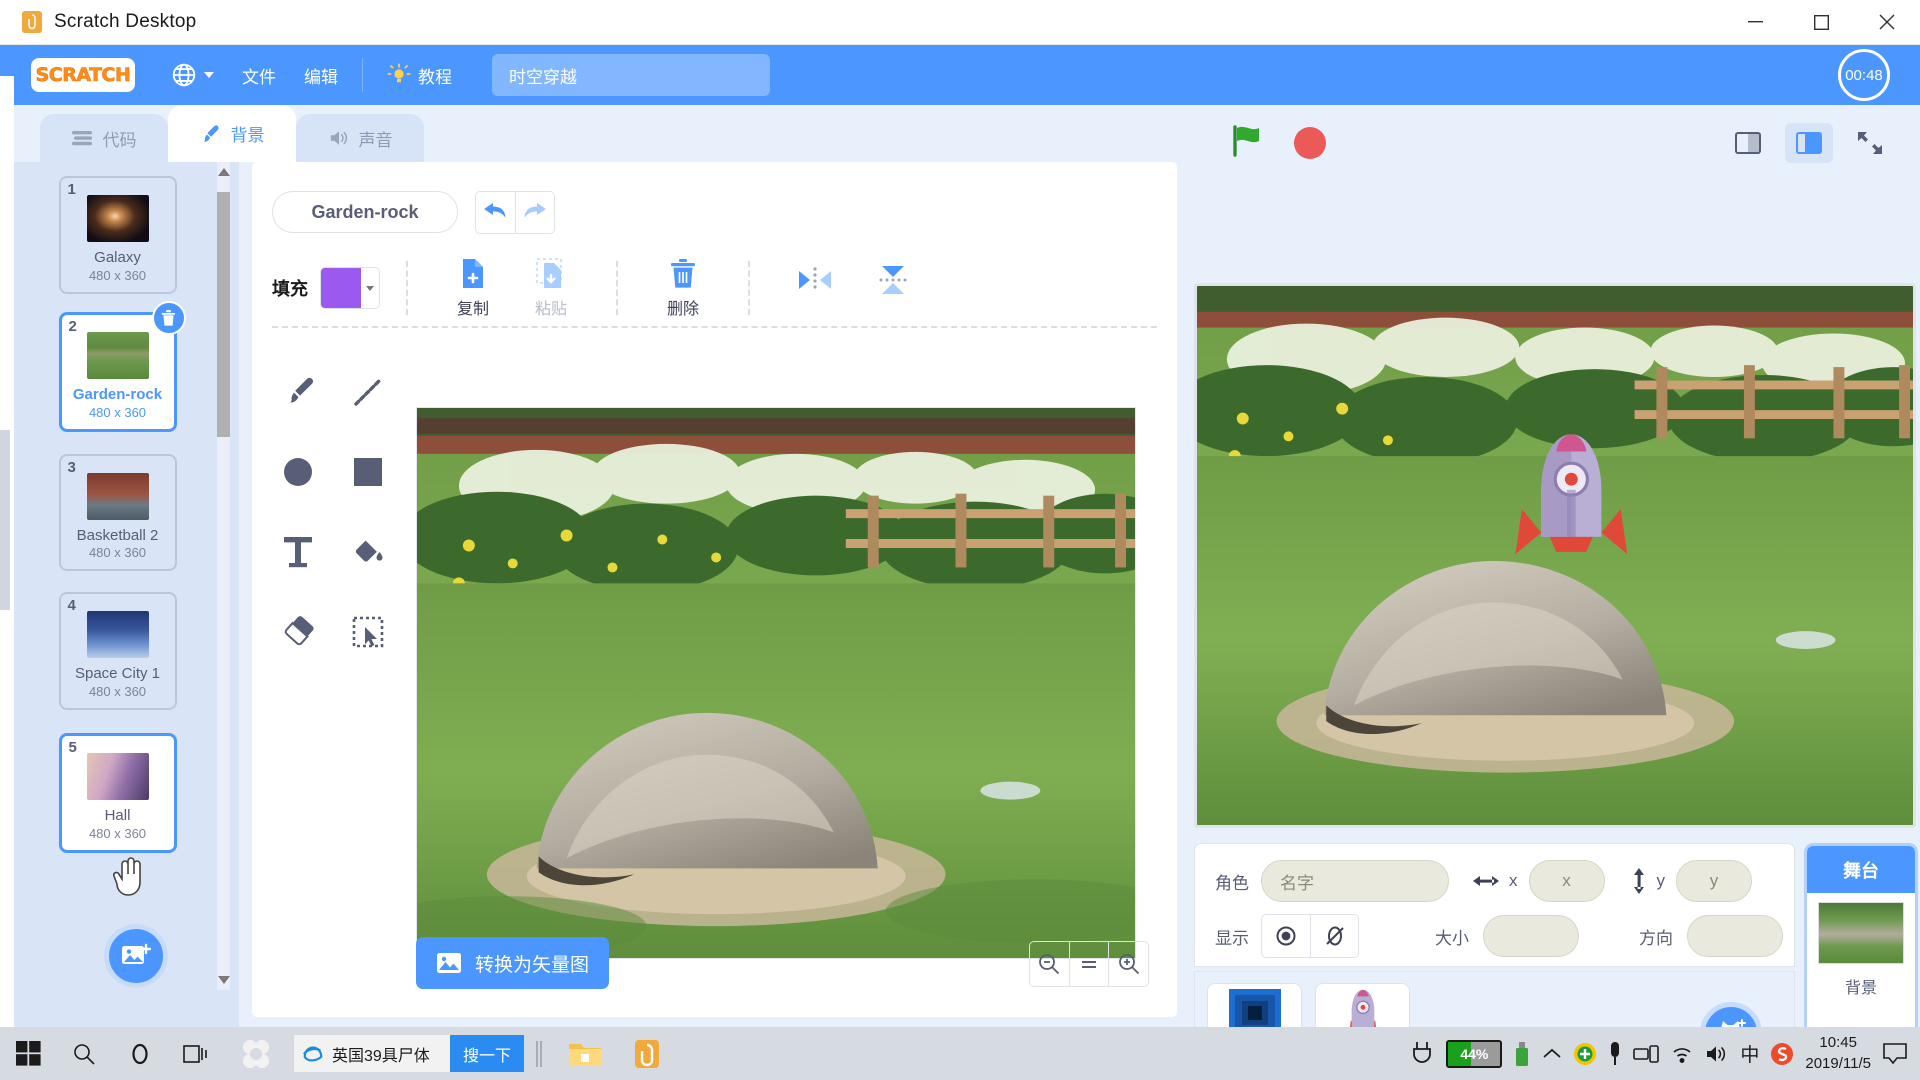 This screenshot has width=1920, height=1080. I want to click on copy-button: 复制, so click(473, 288).